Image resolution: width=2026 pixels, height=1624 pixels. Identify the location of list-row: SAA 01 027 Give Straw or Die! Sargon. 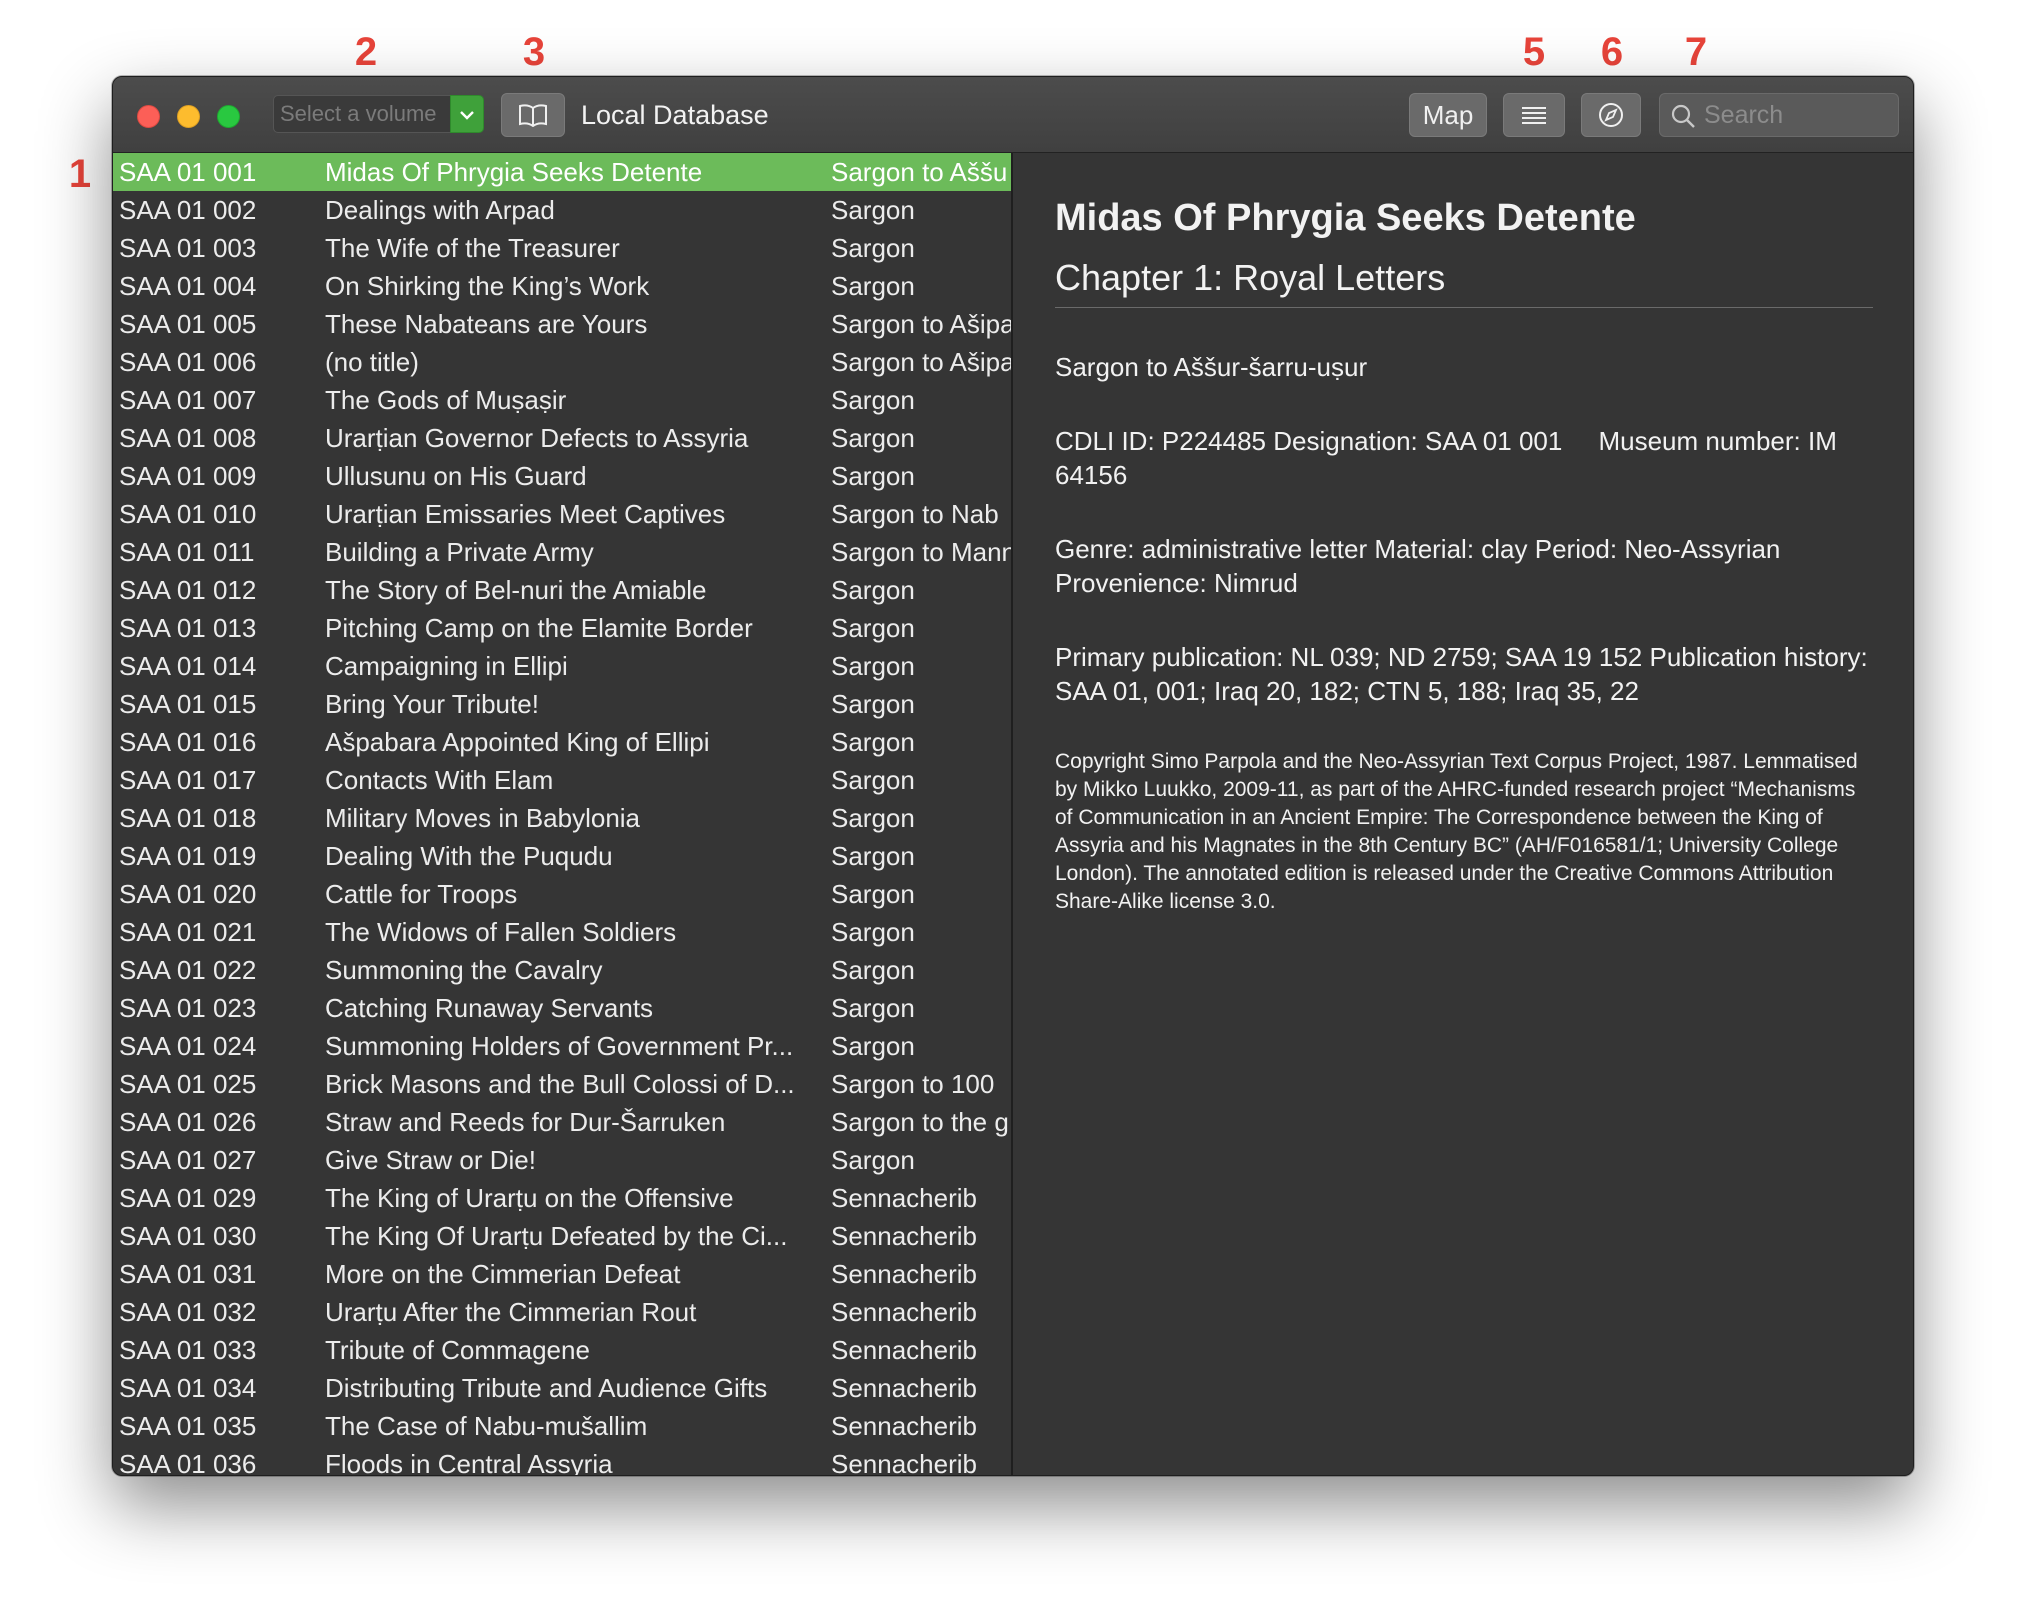
(562, 1160).